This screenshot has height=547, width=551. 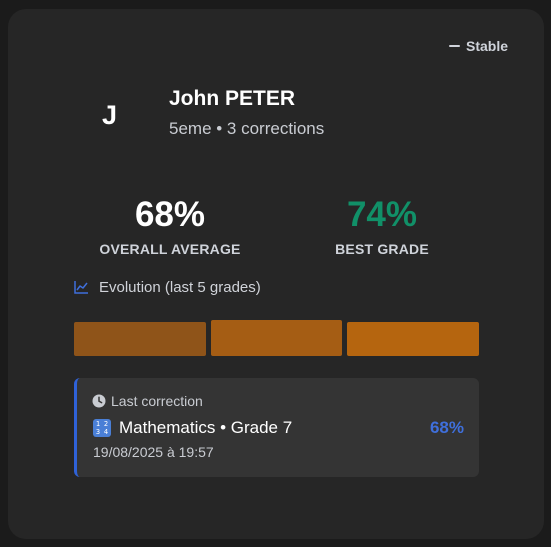 What do you see at coordinates (157, 401) in the screenshot?
I see `last-correction-title: Last correction` at bounding box center [157, 401].